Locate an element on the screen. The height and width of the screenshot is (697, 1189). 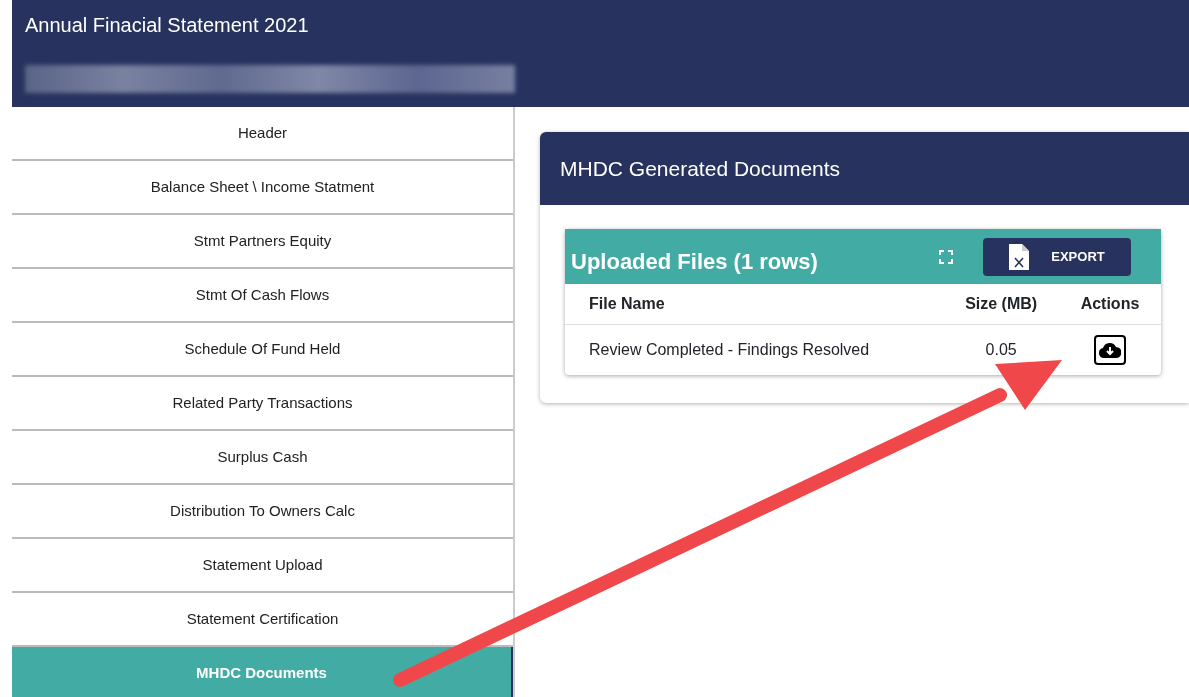
files-title: Uploaded Files (1 rows) is located at coordinates (694, 262).